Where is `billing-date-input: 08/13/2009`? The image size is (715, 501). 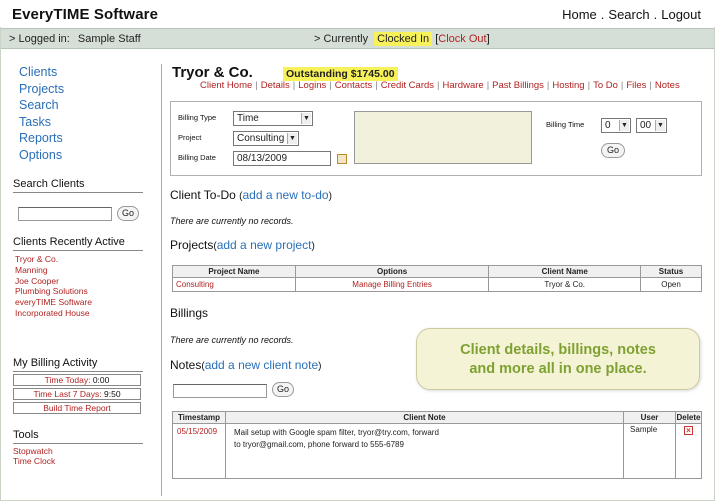 billing-date-input: 08/13/2009 is located at coordinates (282, 158).